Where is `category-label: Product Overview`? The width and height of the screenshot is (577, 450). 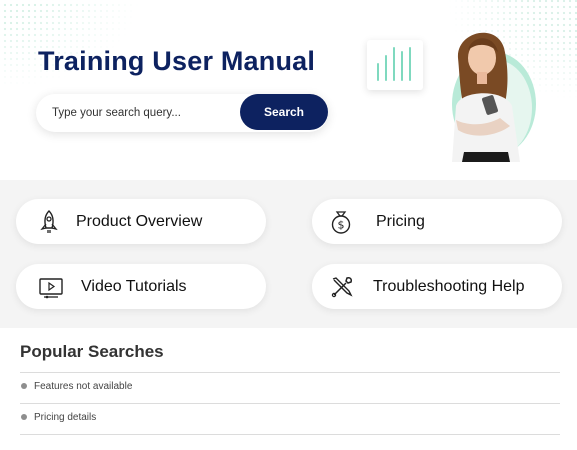
category-label: Product Overview is located at coordinates (139, 221).